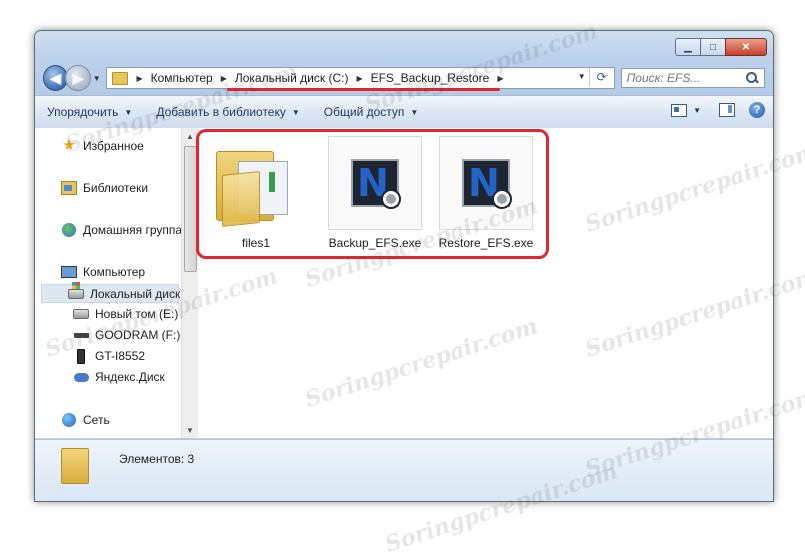  What do you see at coordinates (114, 272) in the screenshot?
I see `sidebar-item-label: Компьютер` at bounding box center [114, 272].